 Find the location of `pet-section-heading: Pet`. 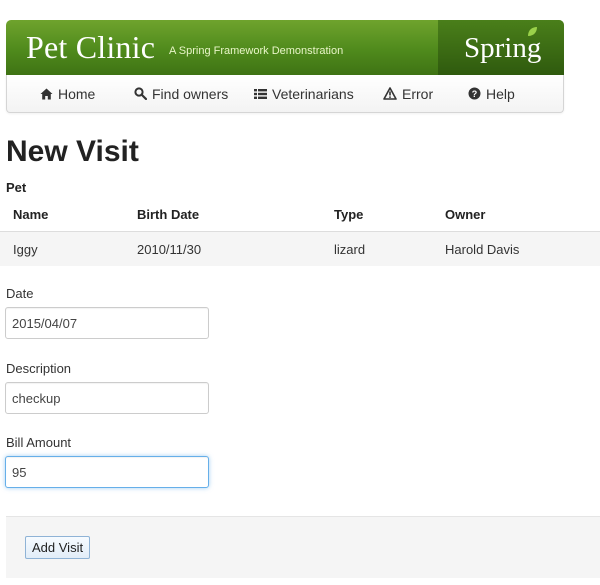

pet-section-heading: Pet is located at coordinates (16, 187).